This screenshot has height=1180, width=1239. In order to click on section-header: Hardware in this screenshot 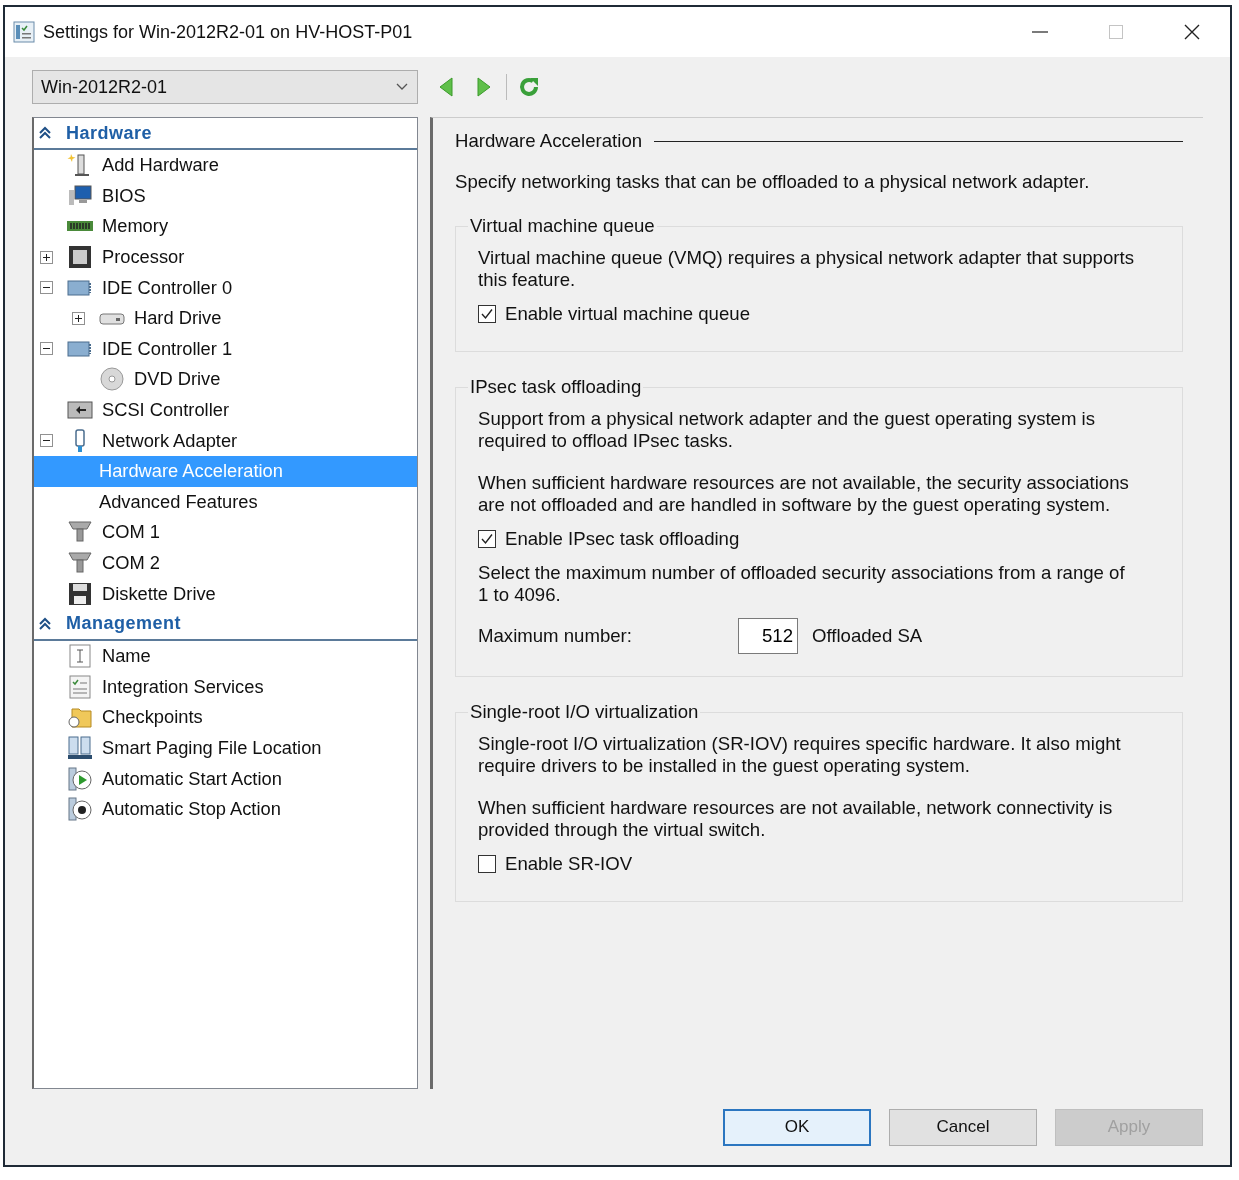, I will do `click(109, 133)`.